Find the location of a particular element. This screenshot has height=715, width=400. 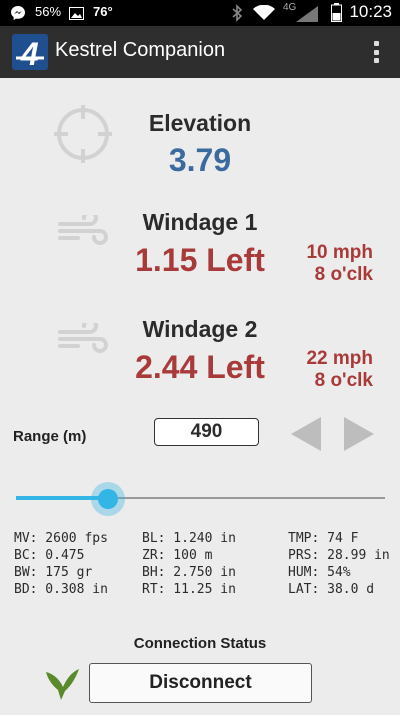

elevation-value: 3.79 is located at coordinates (200, 160).